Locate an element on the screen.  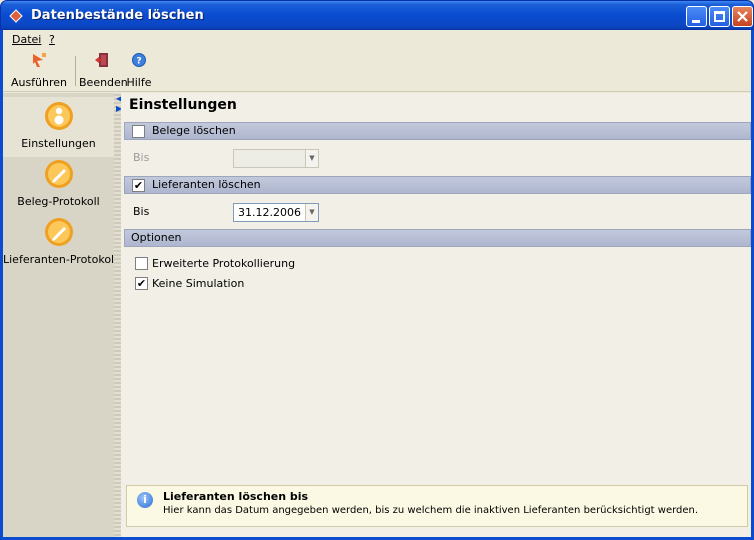
maximize-button is located at coordinates (719, 16).